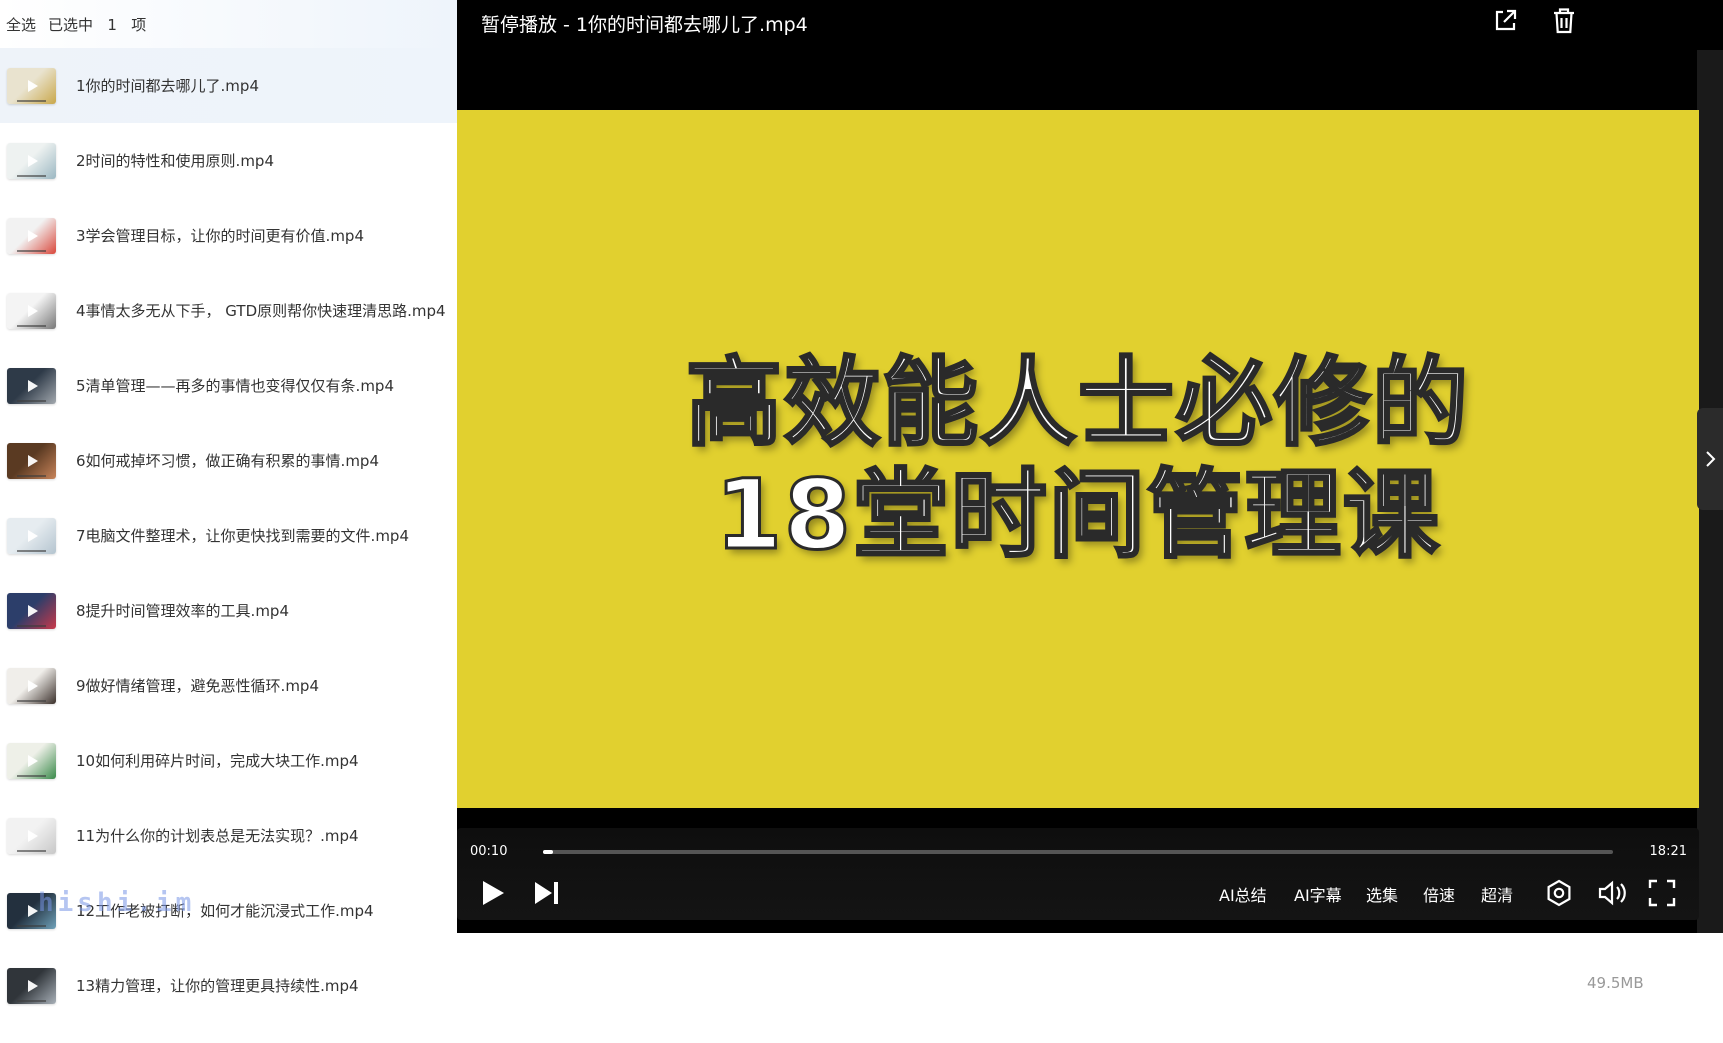 The width and height of the screenshot is (1723, 1043). Describe the element at coordinates (235, 386) in the screenshot. I see `file-name: 5清单管理——再多的事情也变得仅仅有条.mp4` at that location.